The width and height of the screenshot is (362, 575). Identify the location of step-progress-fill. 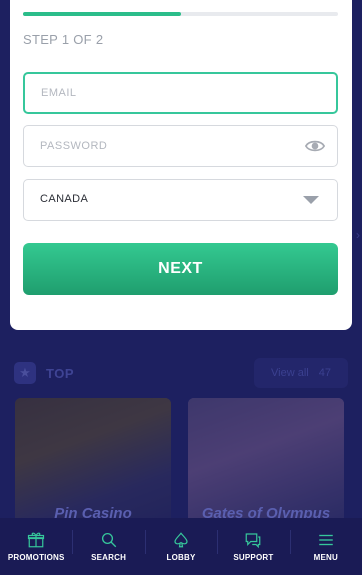
(102, 14).